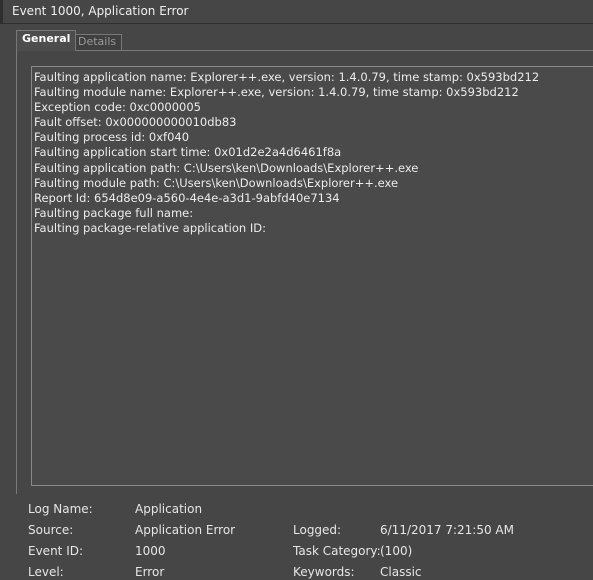 The height and width of the screenshot is (580, 593). Describe the element at coordinates (296, 12) in the screenshot. I see `window-title-bar: Event 1000, Application Error` at that location.